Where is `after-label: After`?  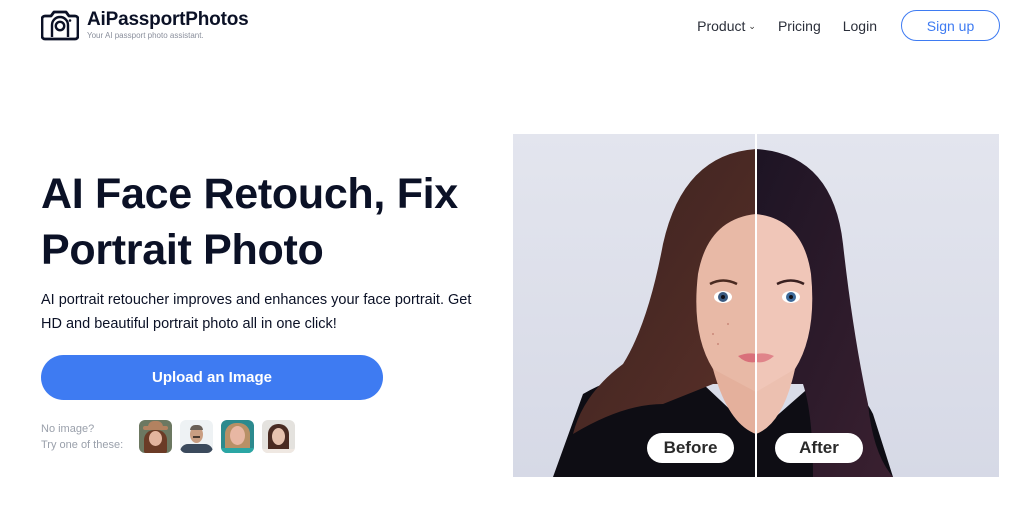 after-label: After is located at coordinates (819, 448).